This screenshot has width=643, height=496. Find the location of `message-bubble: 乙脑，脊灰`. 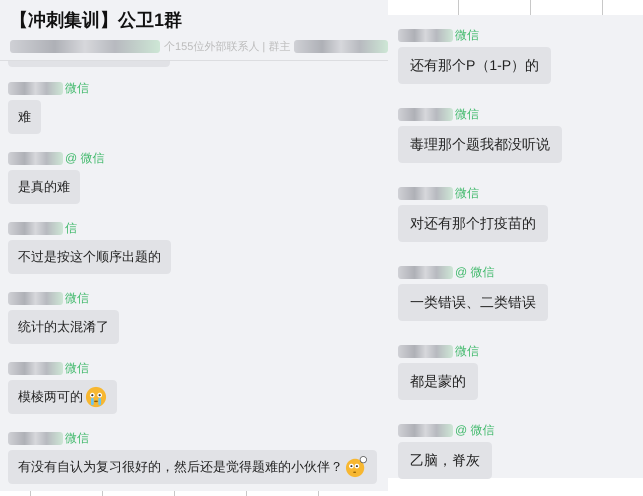

message-bubble: 乙脑，脊灰 is located at coordinates (445, 460).